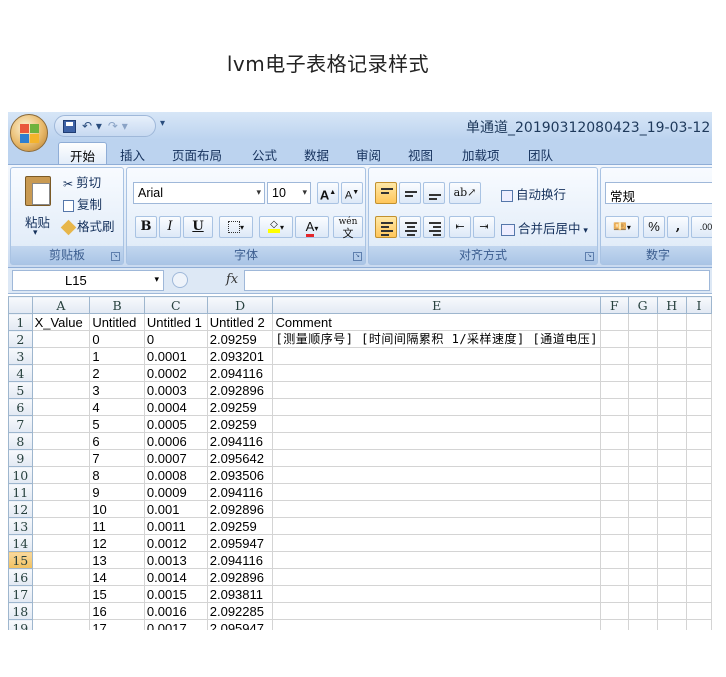  What do you see at coordinates (175, 356) in the screenshot?
I see `cell: 0.0001` at bounding box center [175, 356].